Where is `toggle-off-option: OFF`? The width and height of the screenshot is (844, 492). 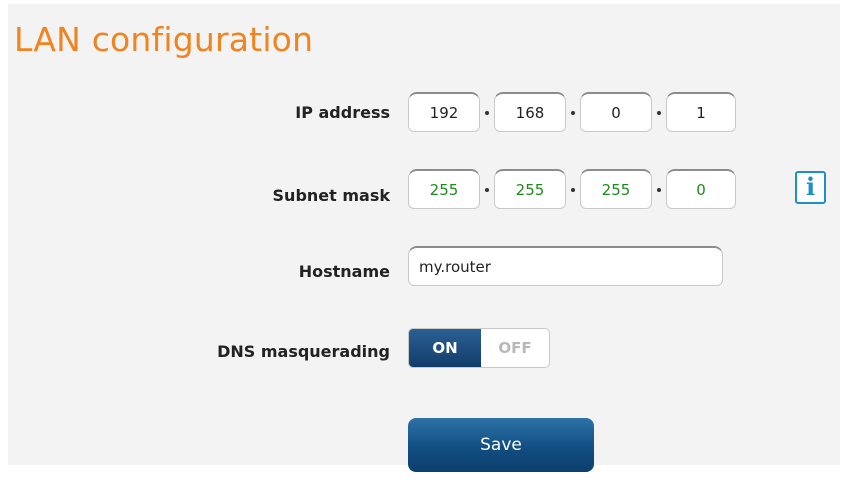 toggle-off-option: OFF is located at coordinates (515, 348).